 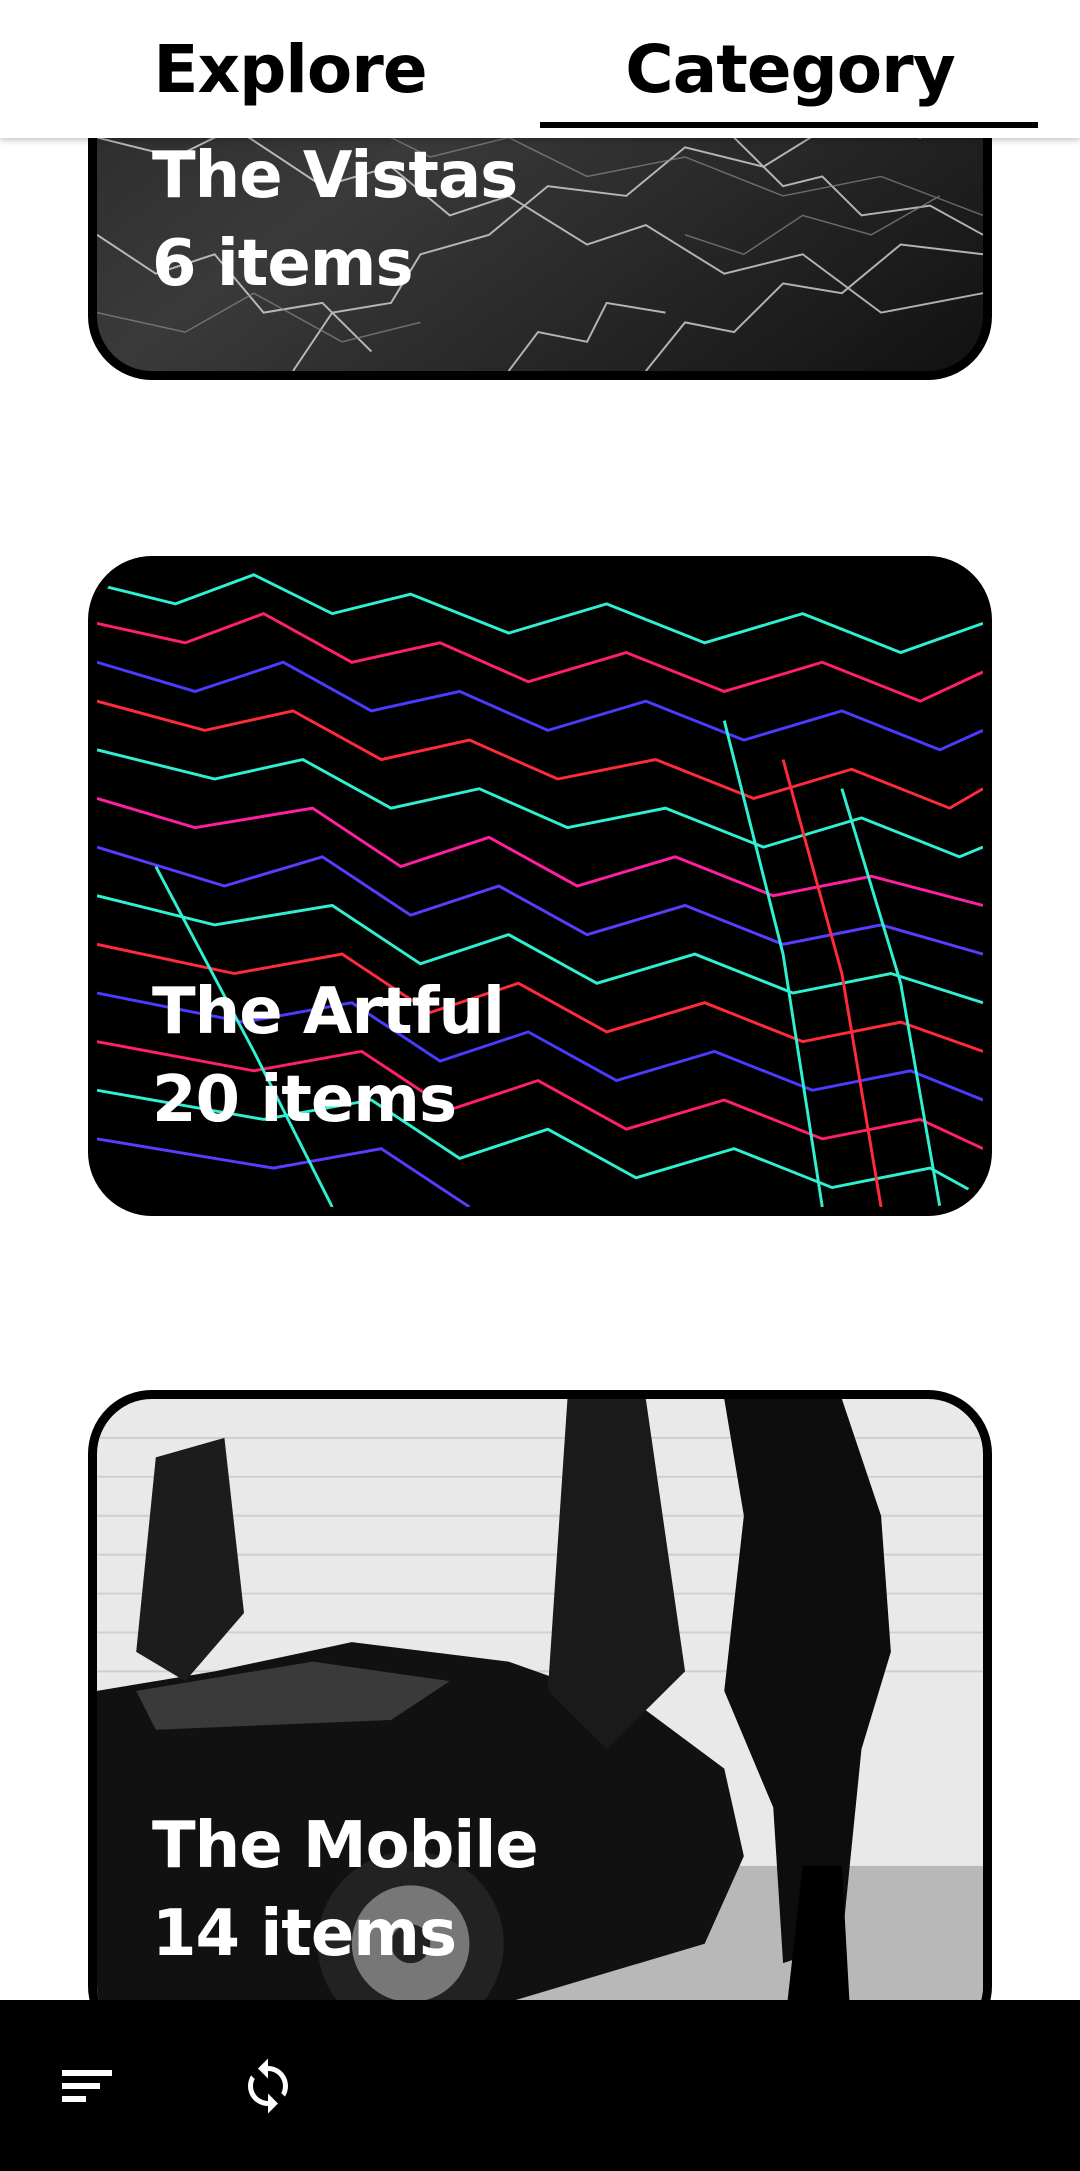 What do you see at coordinates (283, 264) in the screenshot?
I see `category-item-count: 6 items` at bounding box center [283, 264].